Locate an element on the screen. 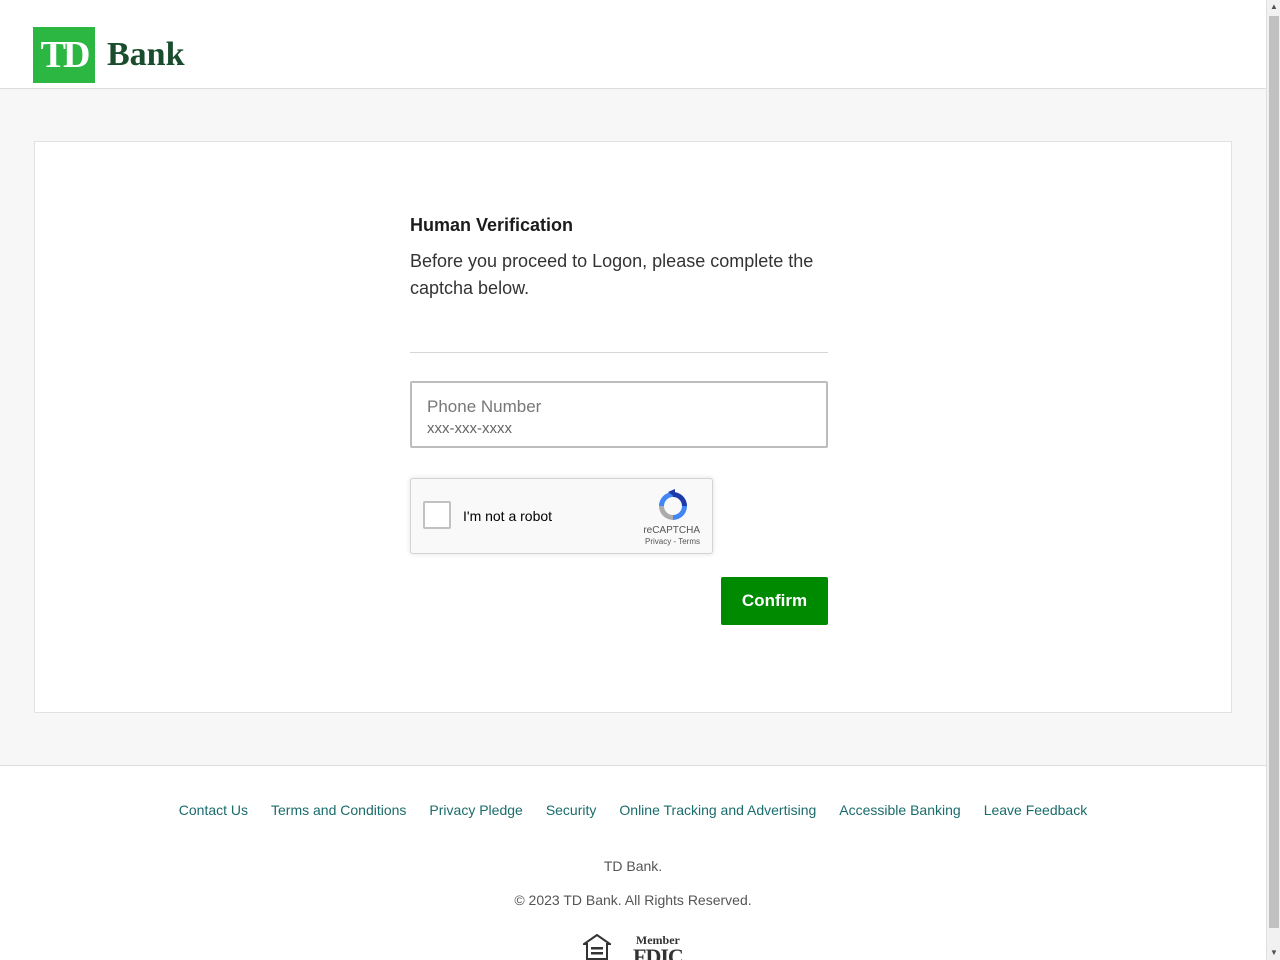  footer-link-terms: Terms and Conditions is located at coordinates (338, 810).